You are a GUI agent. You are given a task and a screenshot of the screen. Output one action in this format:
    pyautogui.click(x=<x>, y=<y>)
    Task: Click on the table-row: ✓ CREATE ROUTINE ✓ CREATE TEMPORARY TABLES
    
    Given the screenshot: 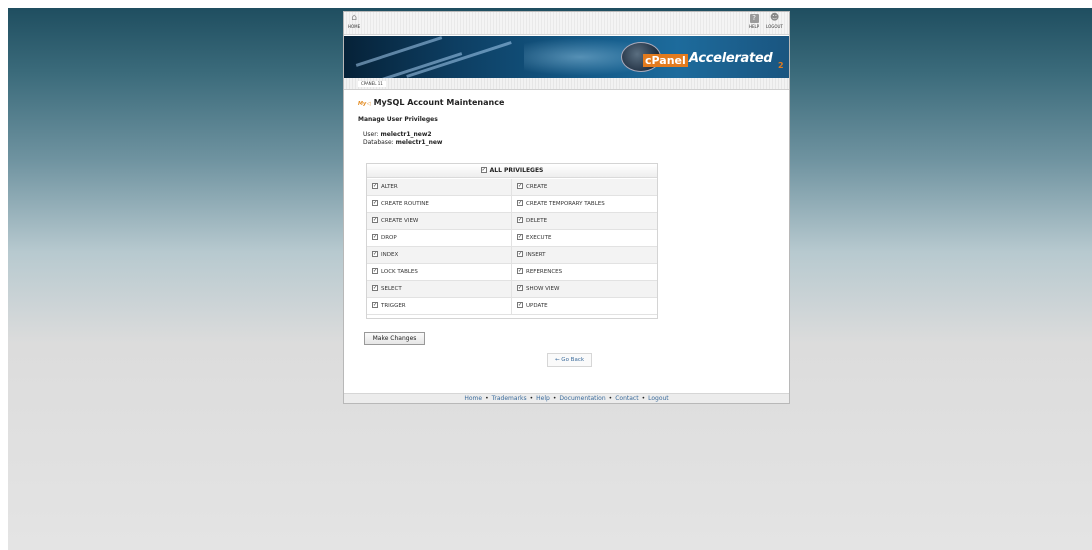 What is the action you would take?
    pyautogui.click(x=512, y=204)
    